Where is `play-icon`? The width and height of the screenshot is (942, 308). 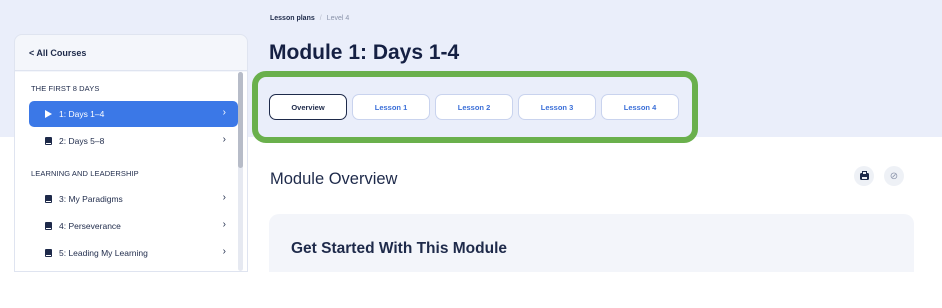
play-icon is located at coordinates (48, 114).